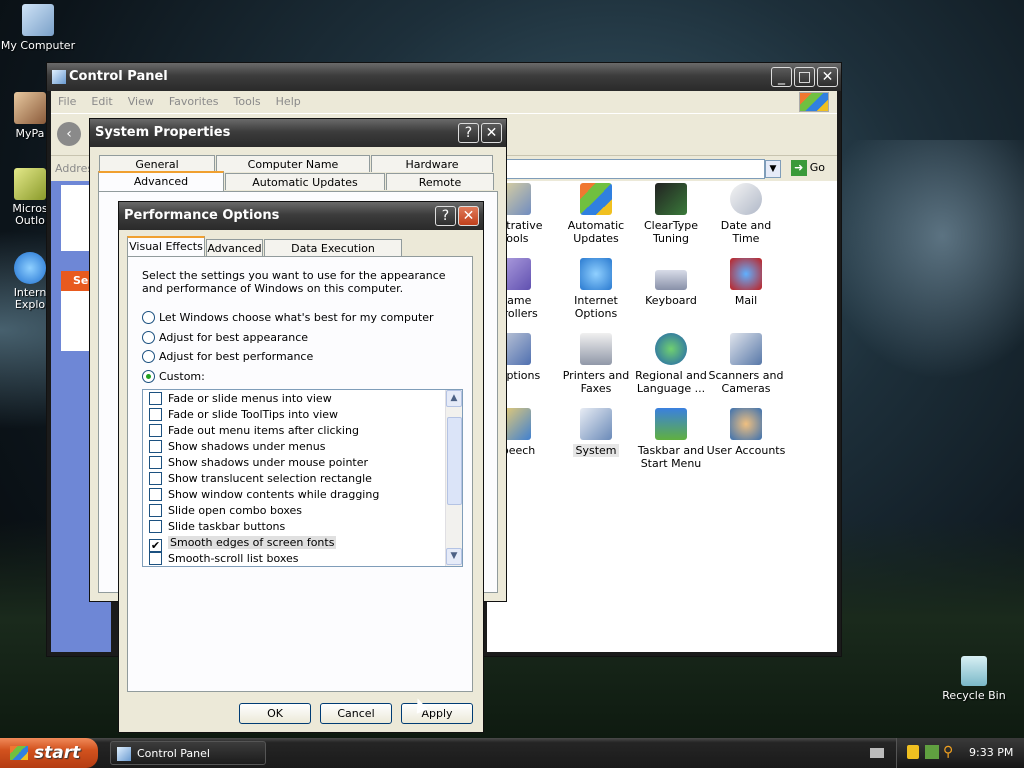 Image resolution: width=1024 pixels, height=768 pixels. I want to click on cp-item-user-accounts: User Accounts, so click(746, 432).